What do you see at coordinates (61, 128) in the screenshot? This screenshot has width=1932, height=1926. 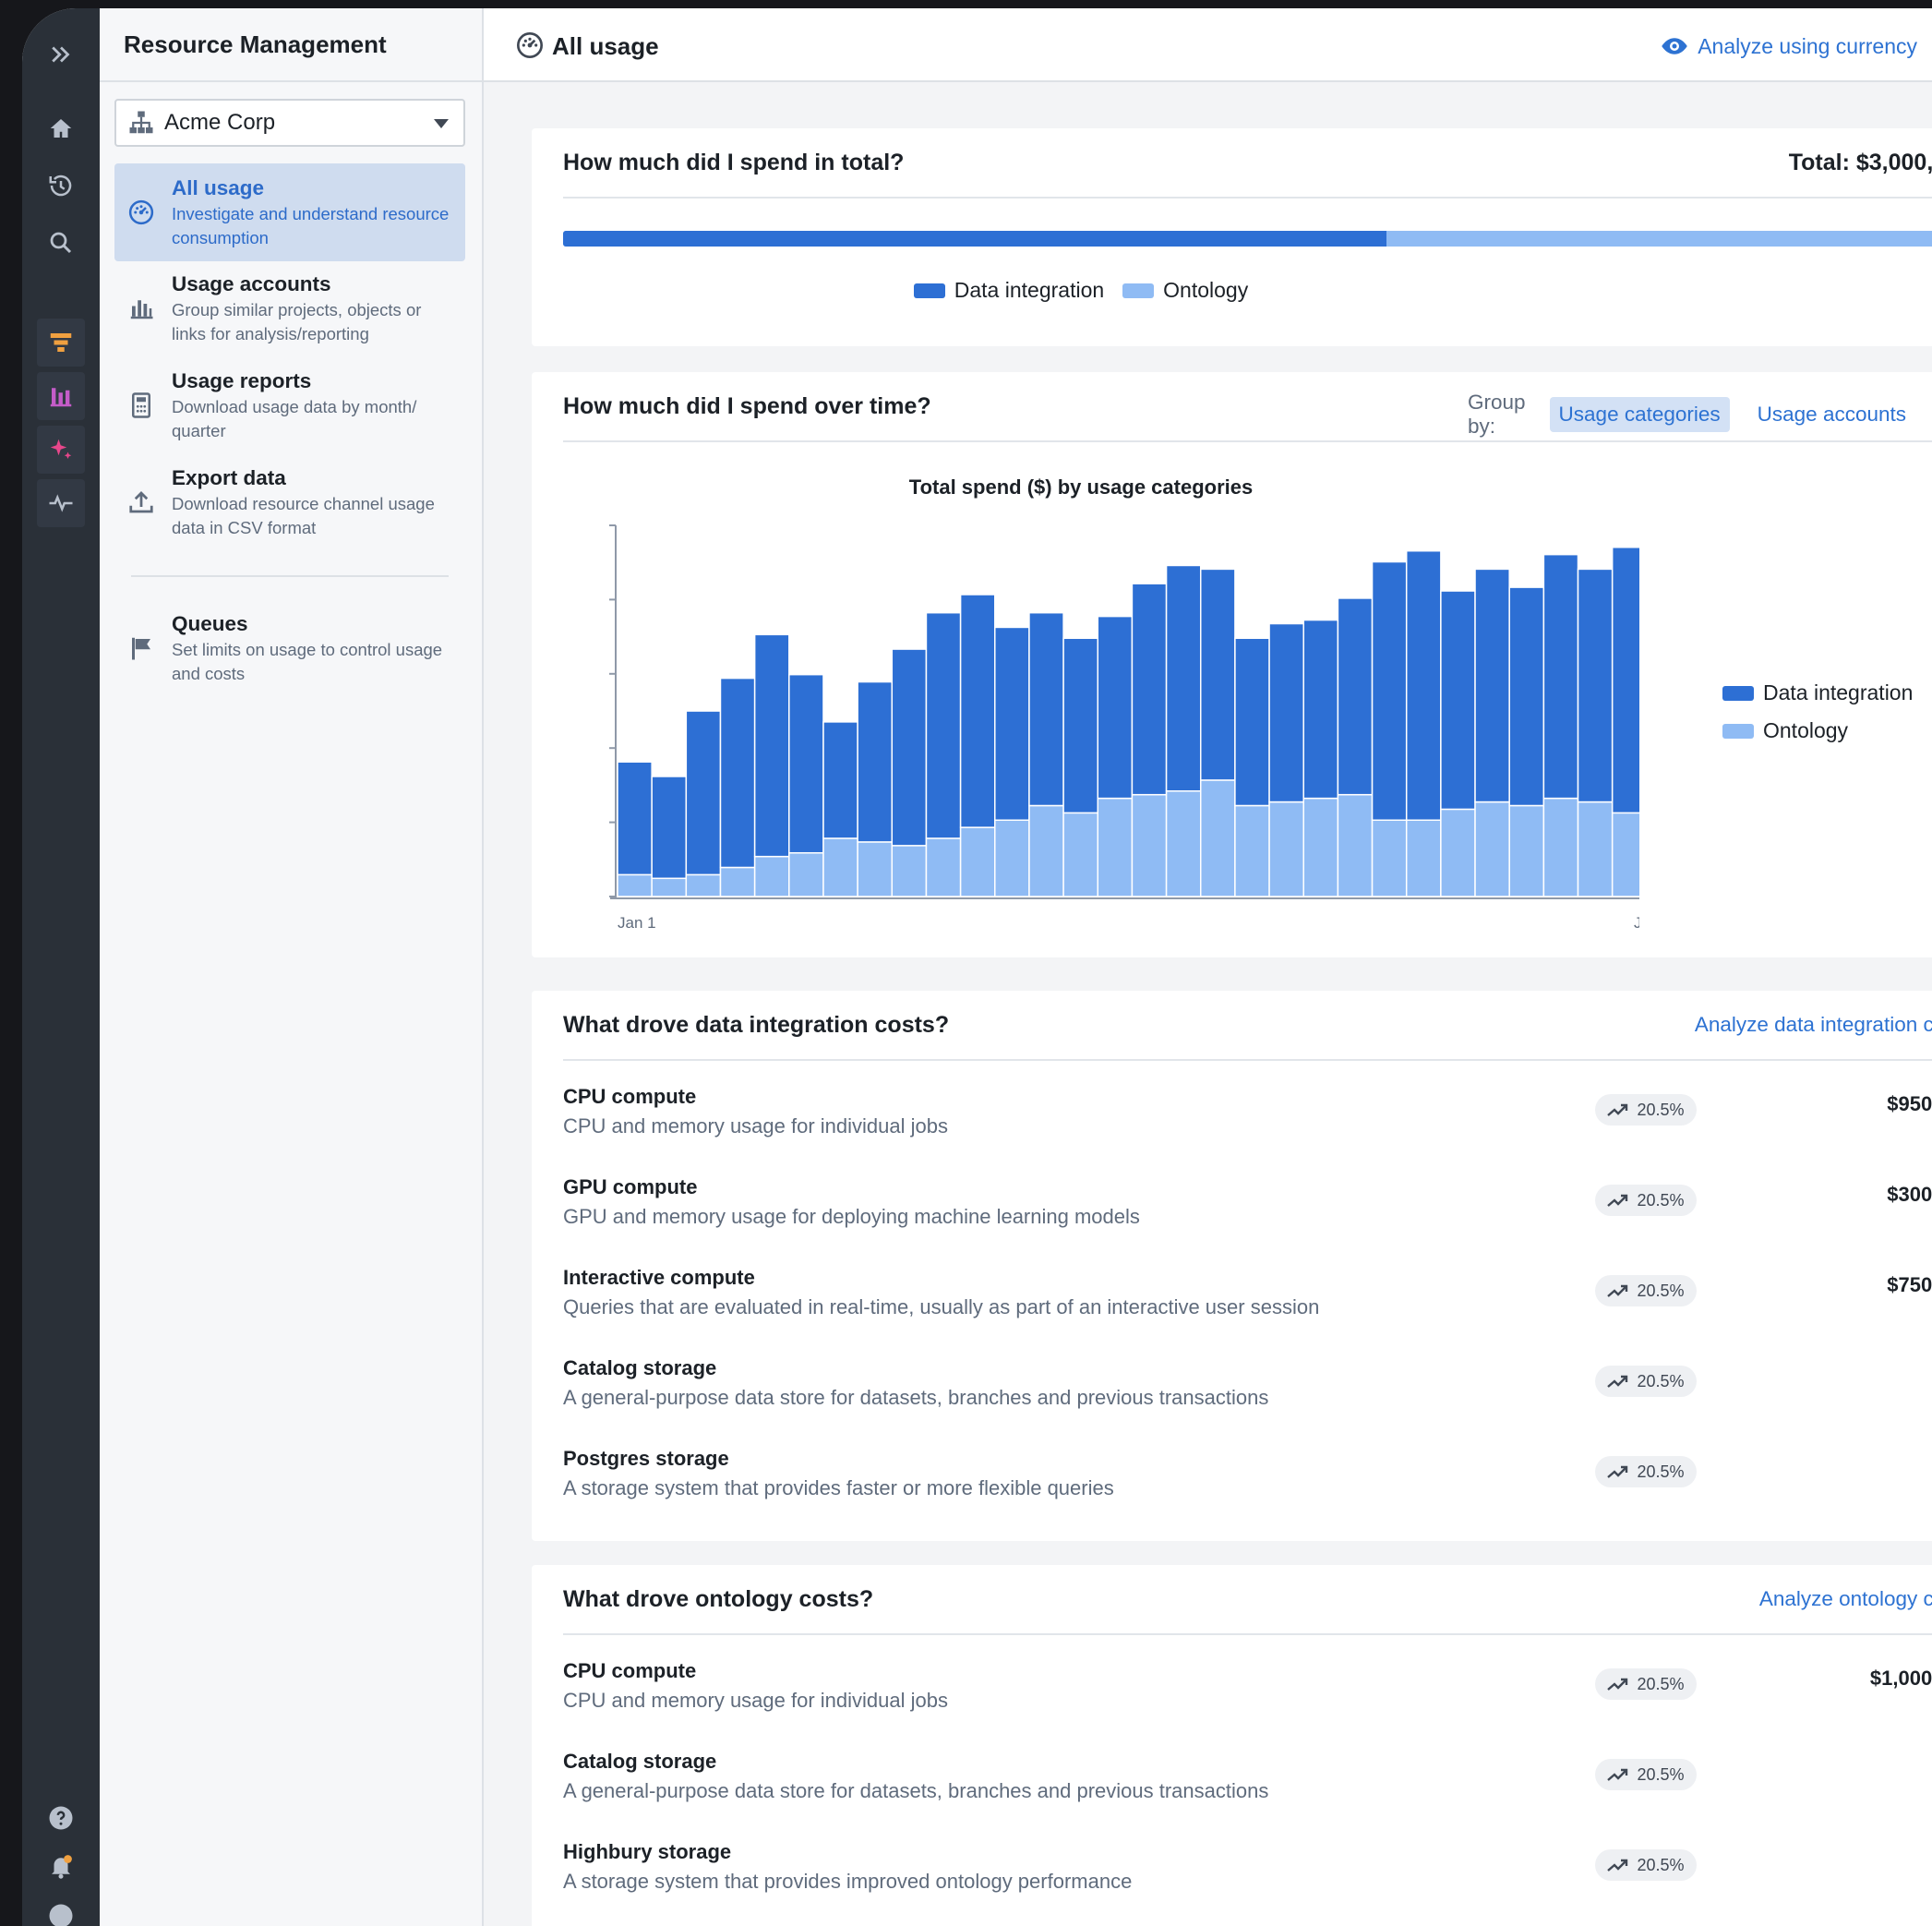 I see `home-icon` at bounding box center [61, 128].